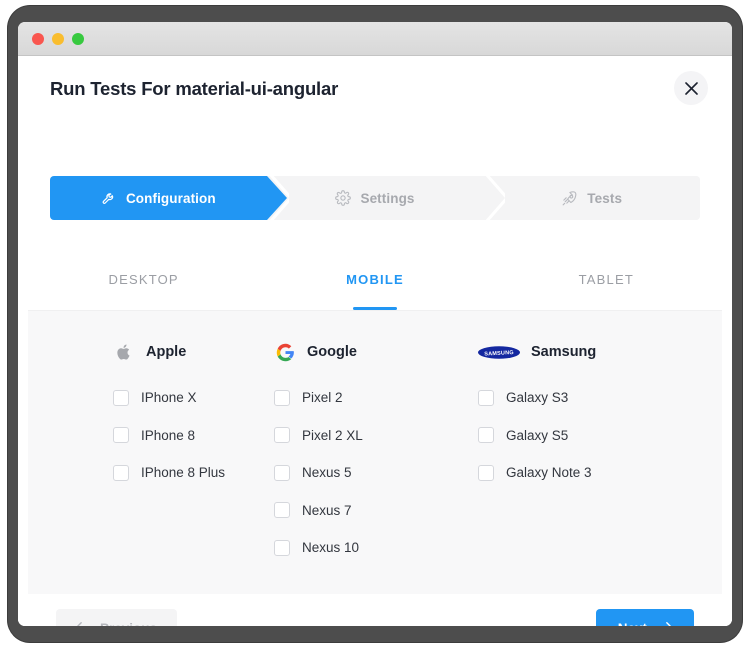 This screenshot has width=750, height=648. What do you see at coordinates (327, 510) in the screenshot?
I see `device-label-nexus-7: Nexus 7` at bounding box center [327, 510].